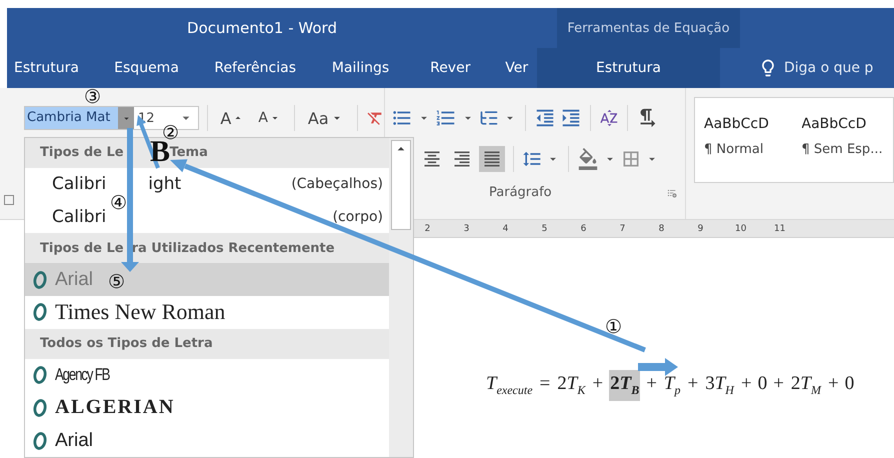 The width and height of the screenshot is (894, 458). I want to click on sort-icon, so click(609, 118).